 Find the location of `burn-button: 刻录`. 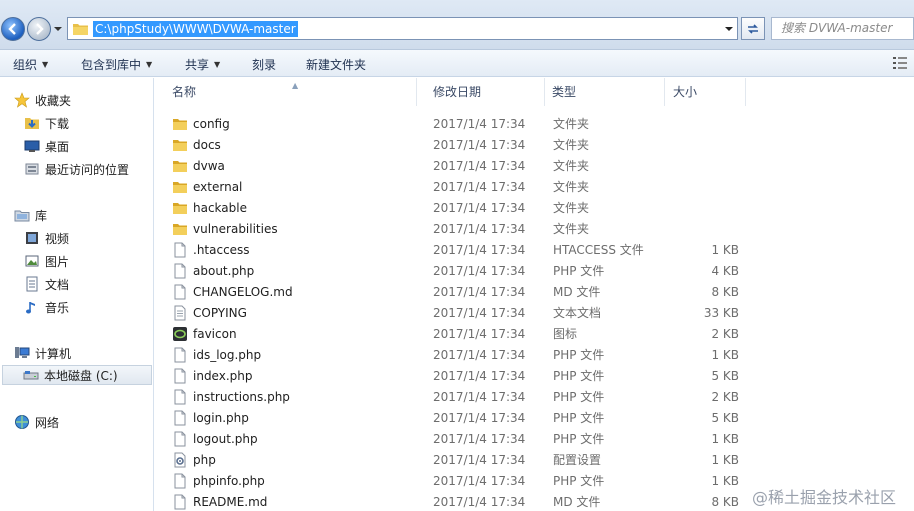

burn-button: 刻录 is located at coordinates (264, 64).